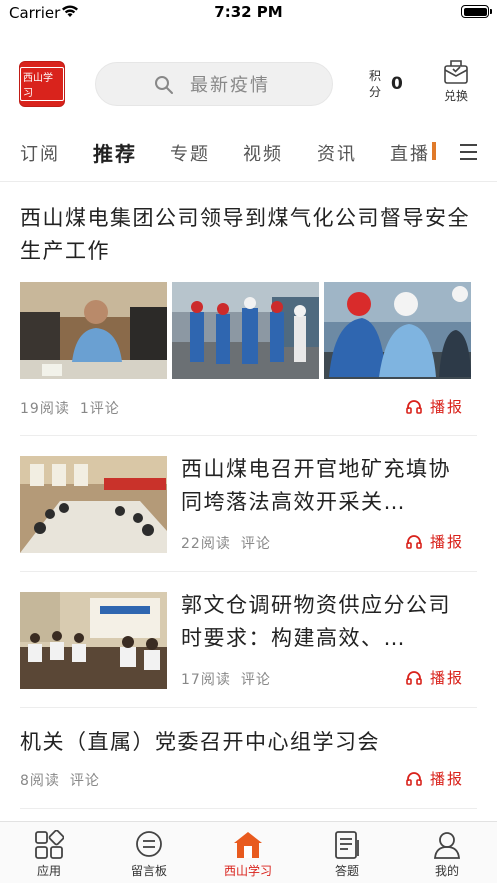 The width and height of the screenshot is (497, 883). I want to click on article-title: 机关（直属）党委召开中心组学习会, so click(200, 742).